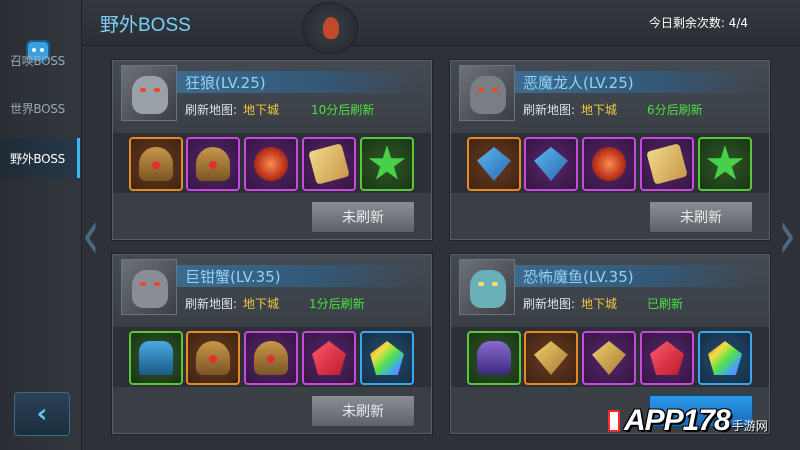 This screenshot has height=450, width=800. What do you see at coordinates (749, 425) in the screenshot?
I see `watermark-sub: 手游网` at bounding box center [749, 425].